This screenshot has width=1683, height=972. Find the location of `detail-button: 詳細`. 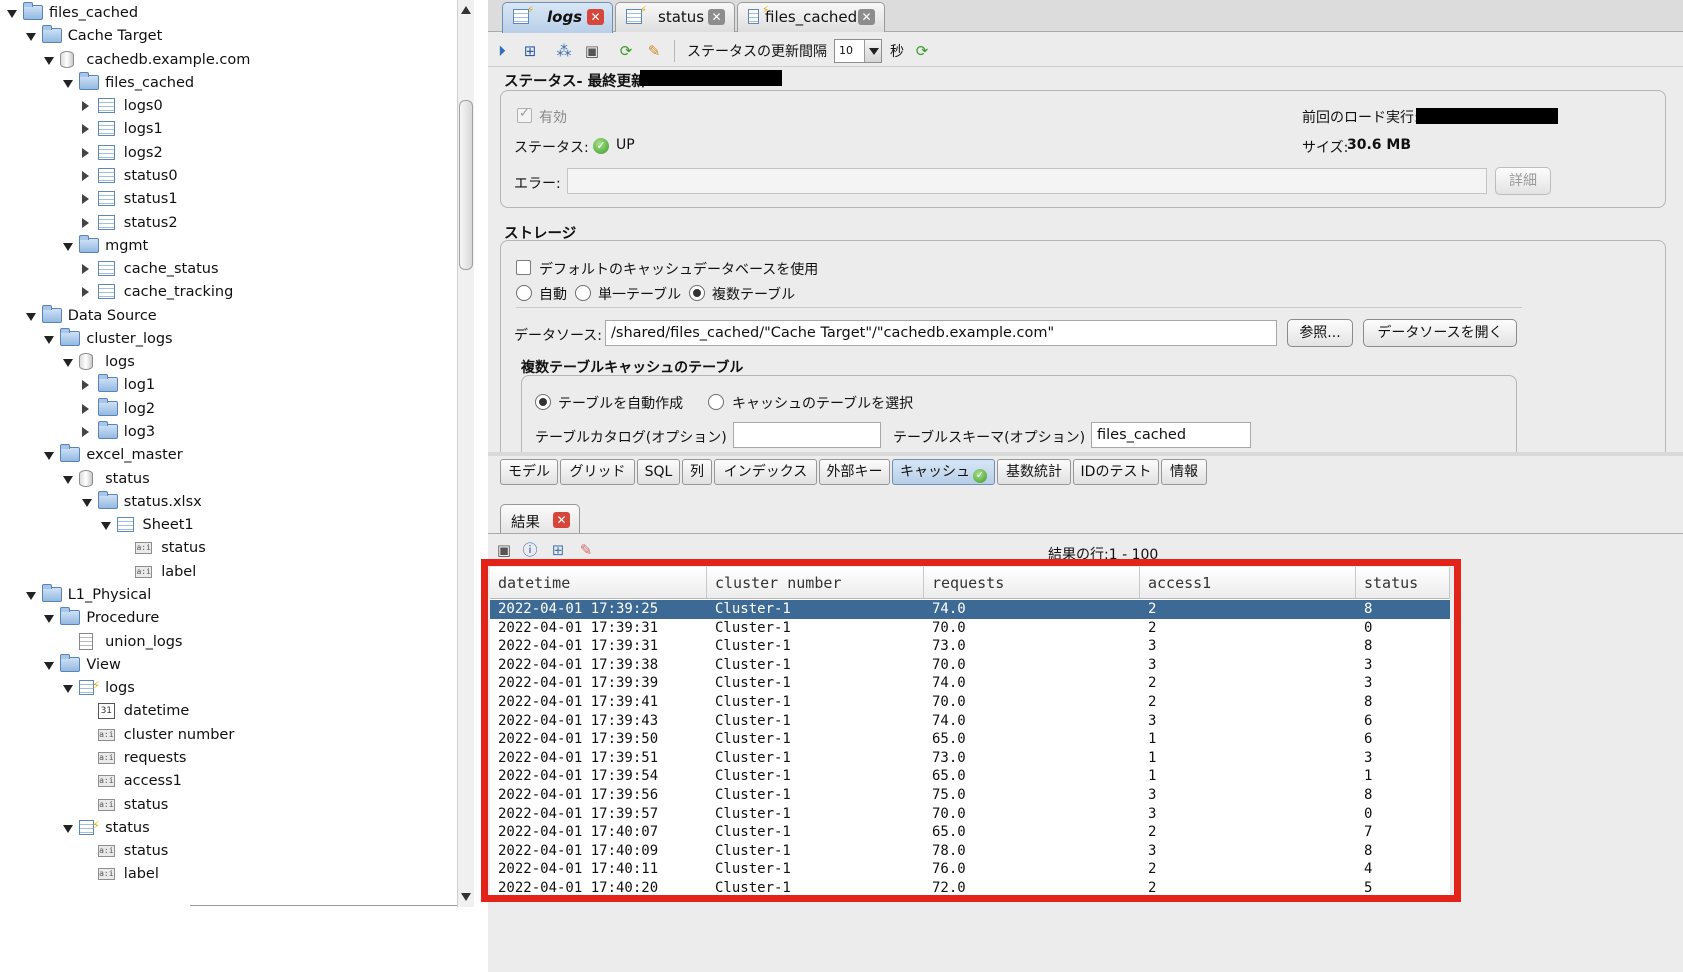

detail-button: 詳細 is located at coordinates (1523, 181).